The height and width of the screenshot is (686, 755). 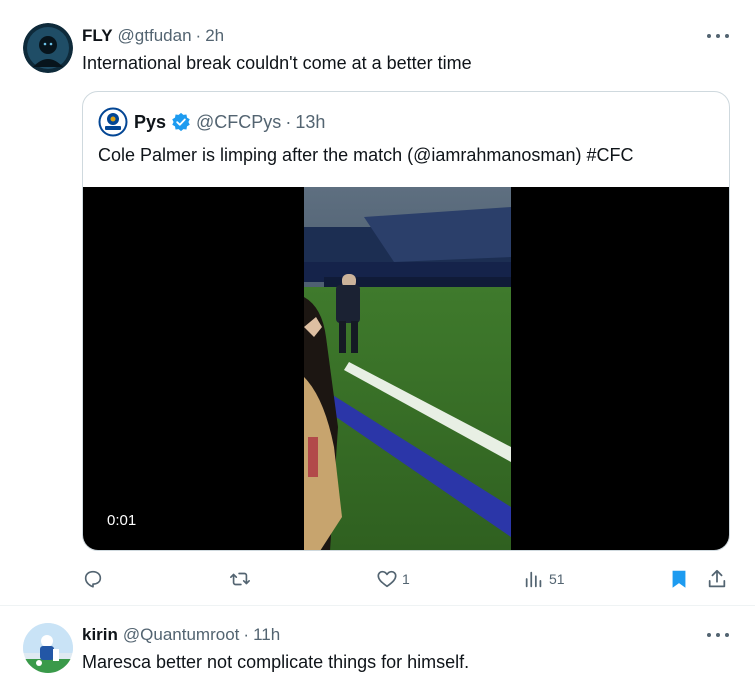 I want to click on video-timer: 0:01, so click(x=122, y=520).